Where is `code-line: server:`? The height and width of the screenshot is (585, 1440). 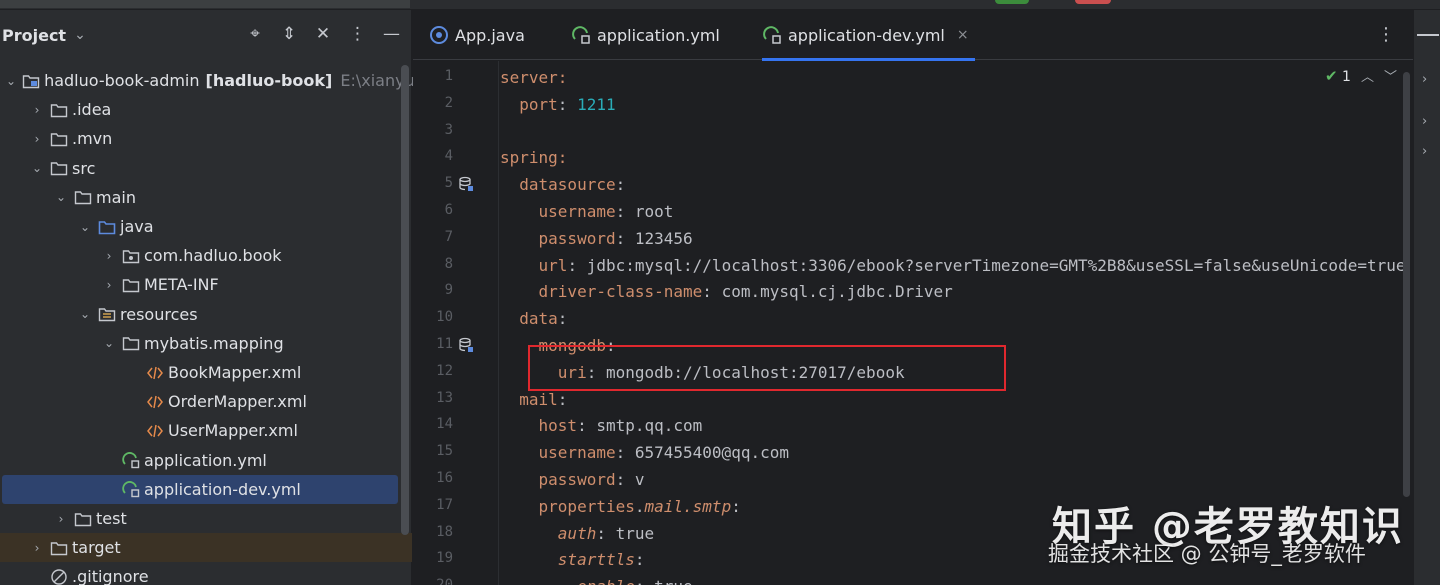 code-line: server: is located at coordinates (533, 77).